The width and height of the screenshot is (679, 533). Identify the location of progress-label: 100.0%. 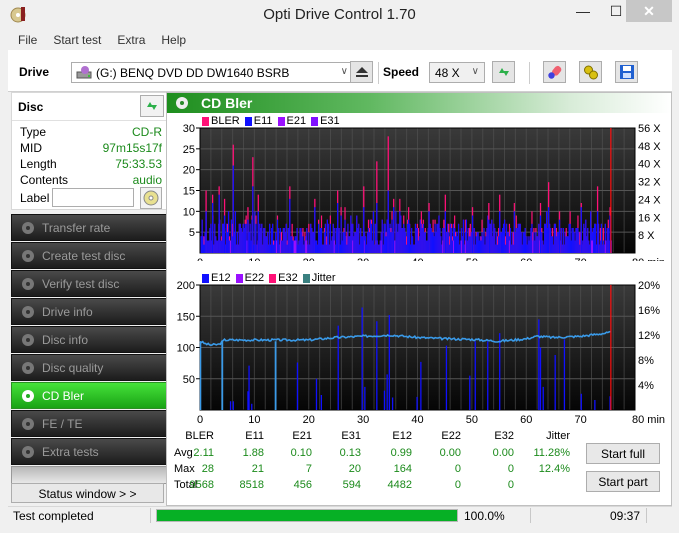
(484, 516).